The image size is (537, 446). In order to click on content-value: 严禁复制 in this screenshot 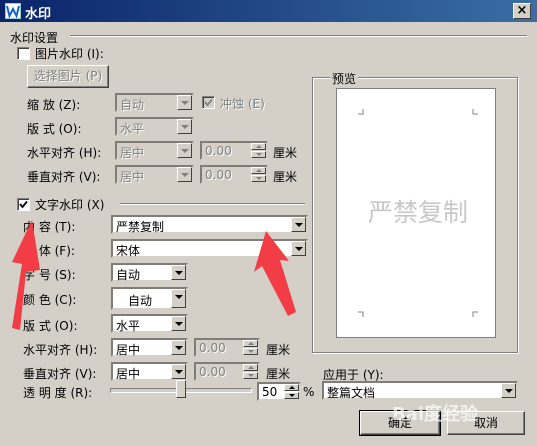, I will do `click(140, 227)`.